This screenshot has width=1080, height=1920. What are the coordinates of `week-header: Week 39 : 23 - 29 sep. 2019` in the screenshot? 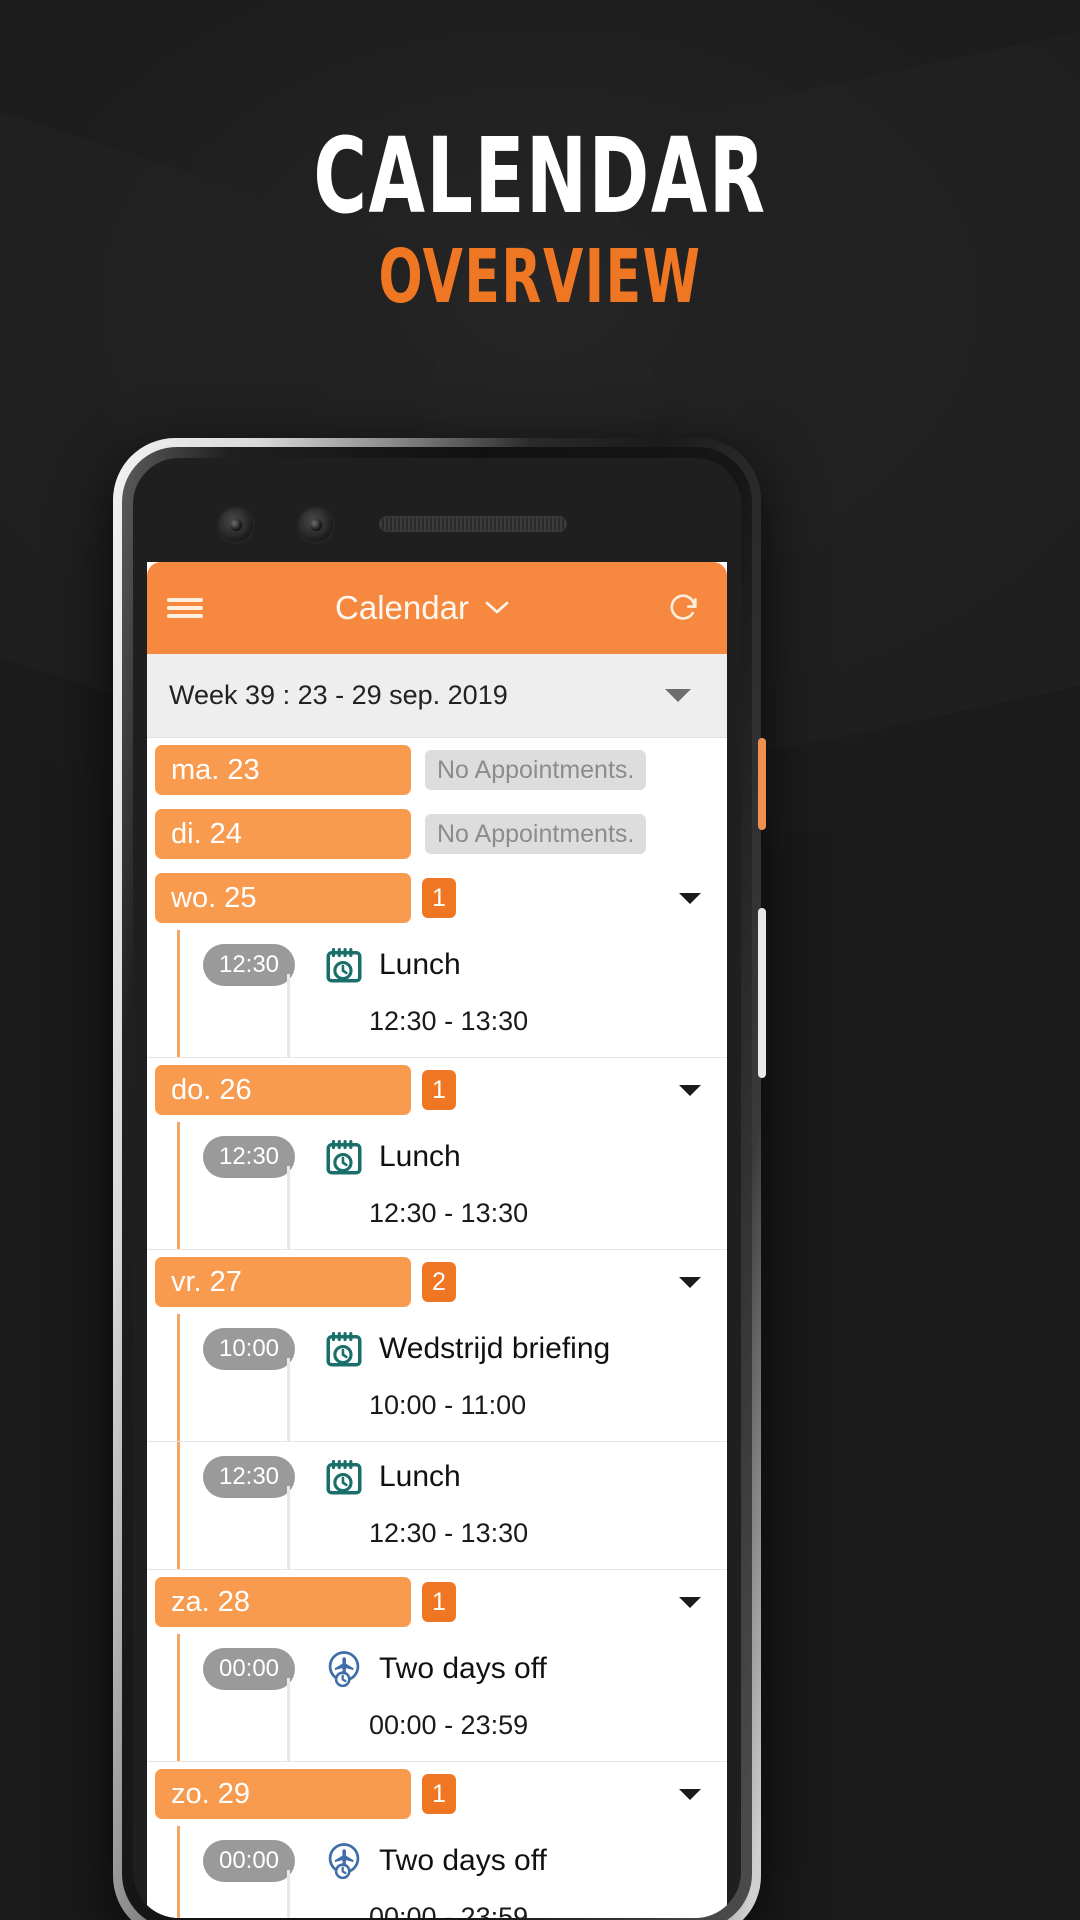 It's located at (437, 696).